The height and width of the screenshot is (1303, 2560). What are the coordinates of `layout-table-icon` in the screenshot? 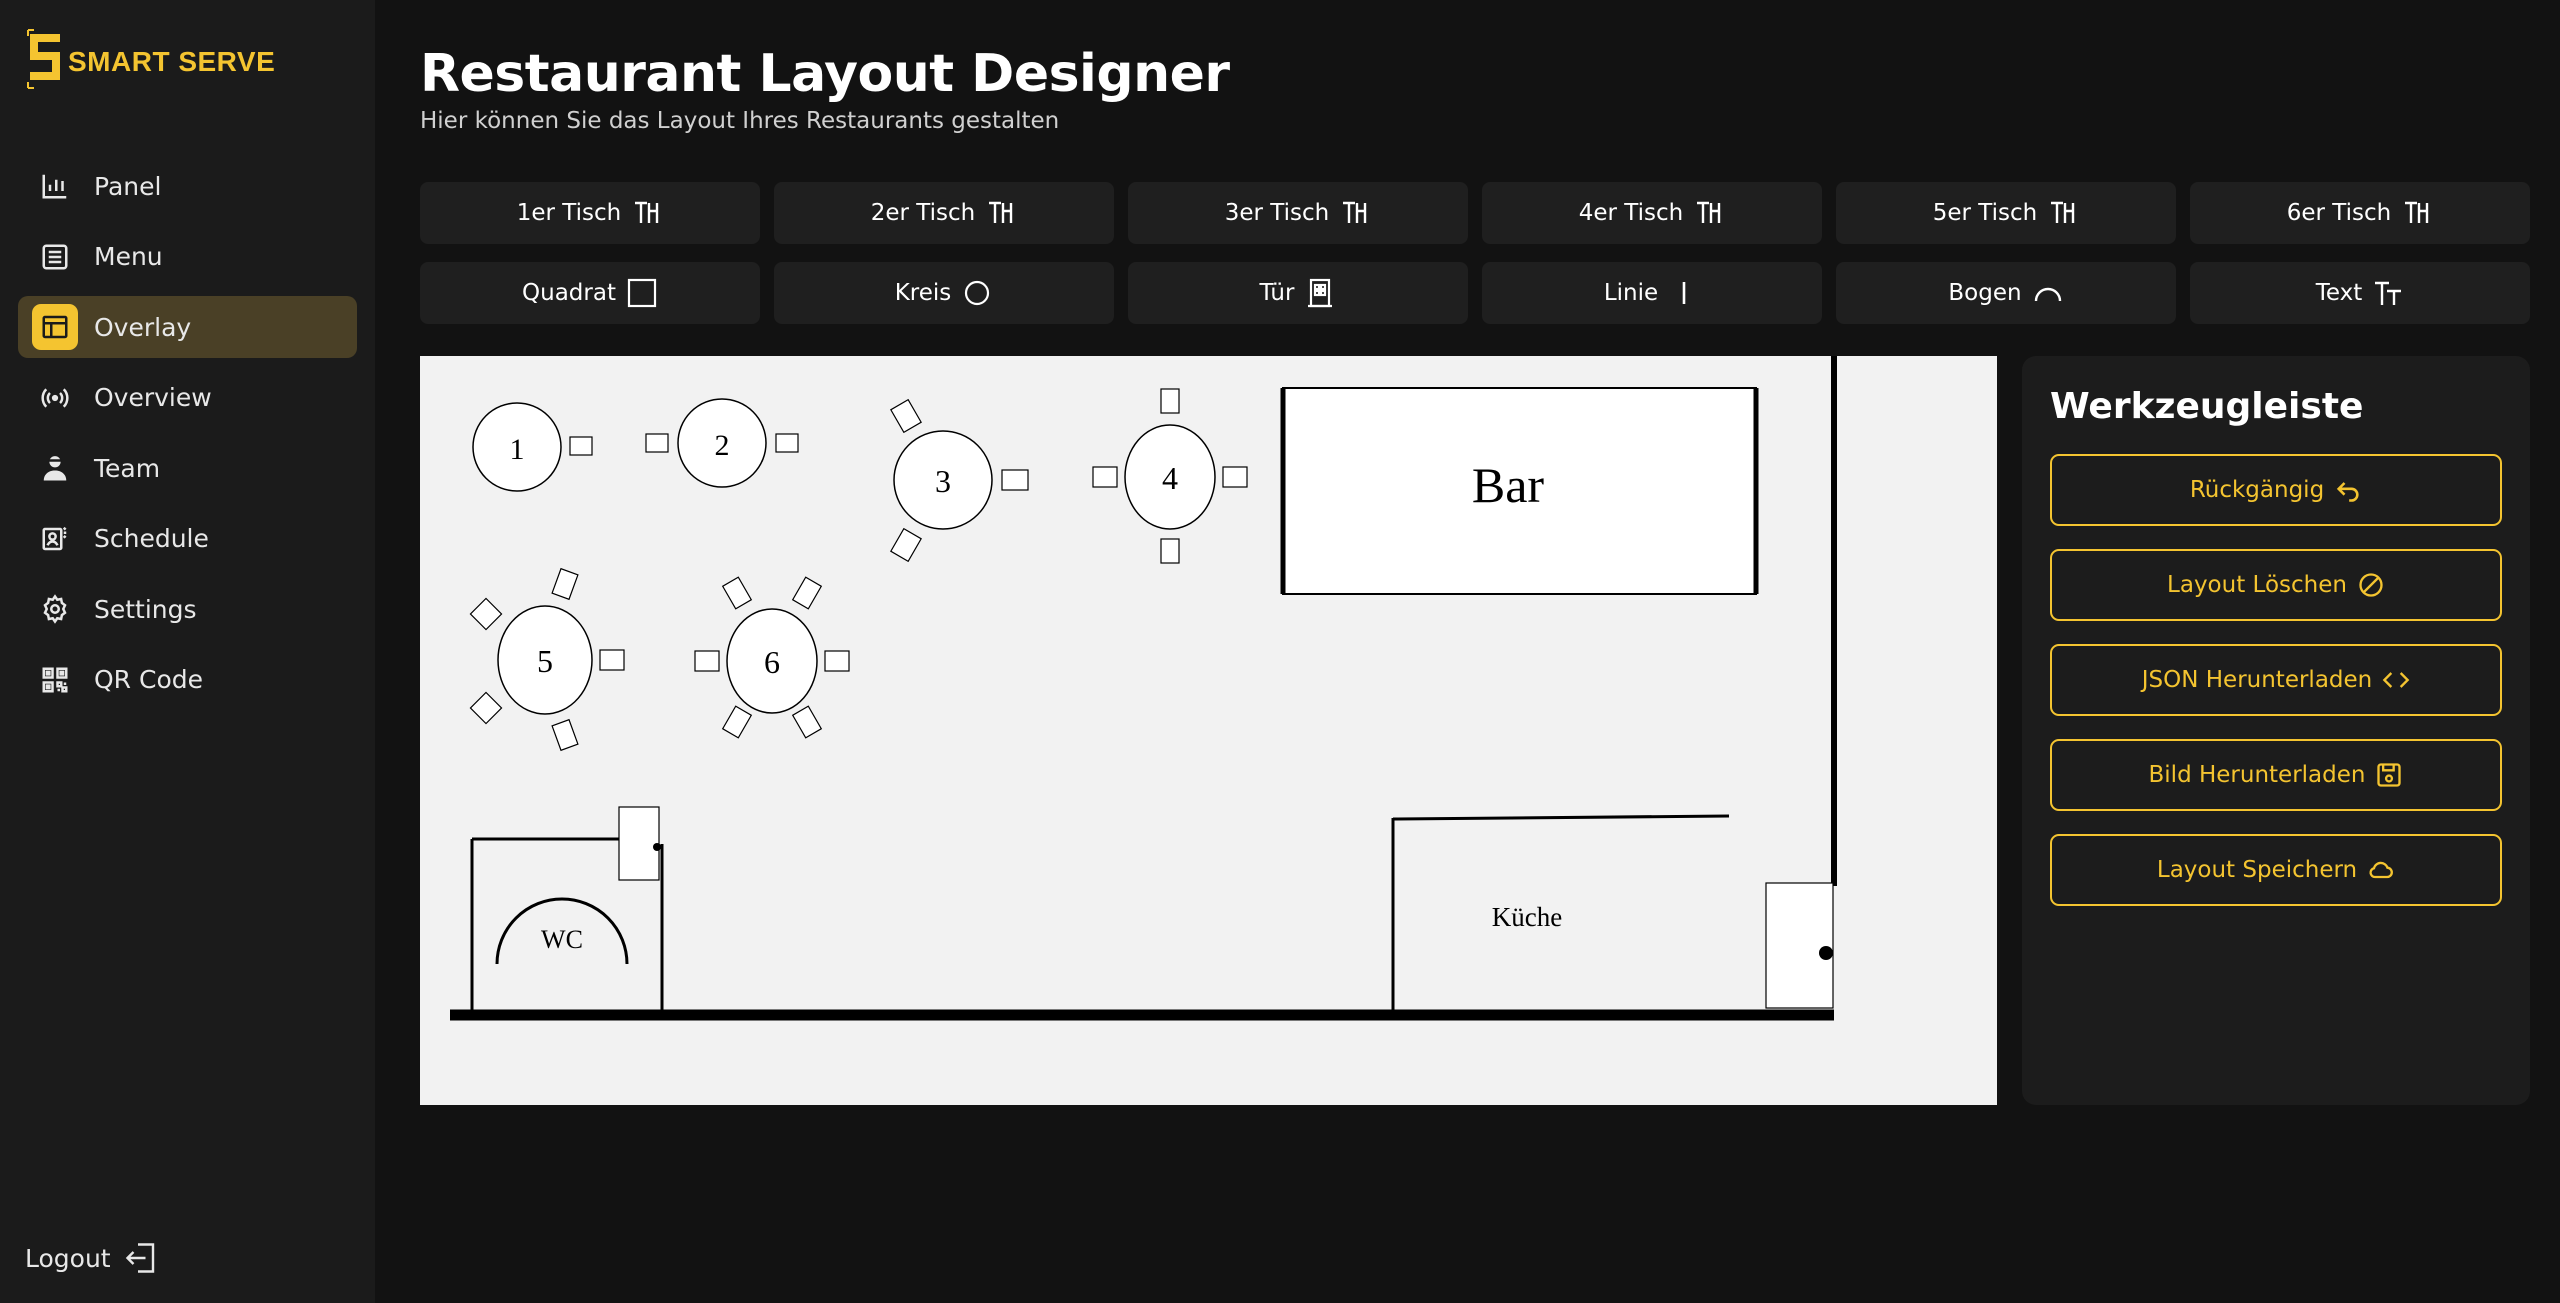 It's located at (55, 327).